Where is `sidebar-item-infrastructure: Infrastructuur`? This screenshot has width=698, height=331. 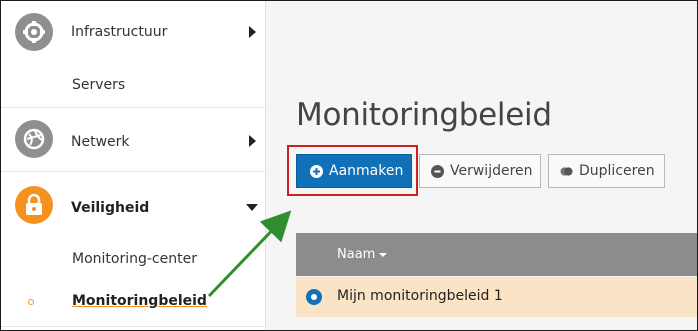
sidebar-item-infrastructure: Infrastructuur is located at coordinates (133, 32).